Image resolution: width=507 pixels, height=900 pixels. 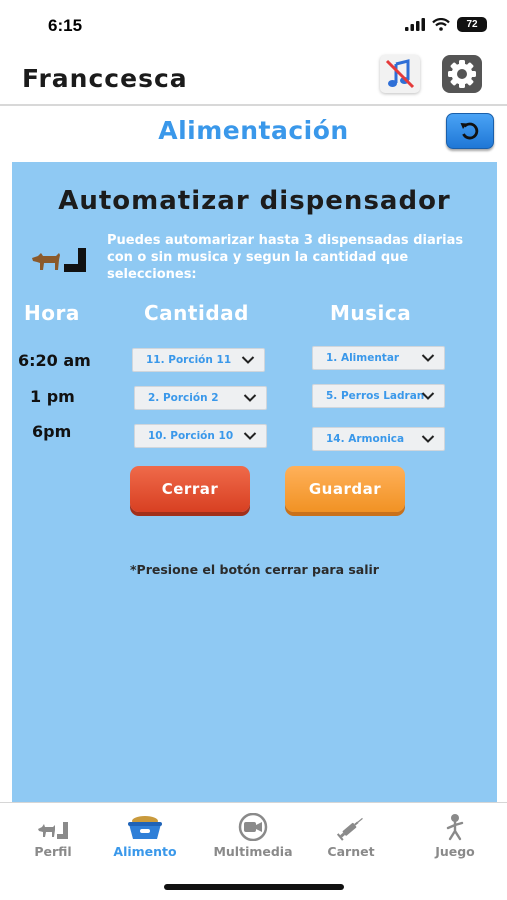 I want to click on nav-label: Perfil, so click(x=53, y=851).